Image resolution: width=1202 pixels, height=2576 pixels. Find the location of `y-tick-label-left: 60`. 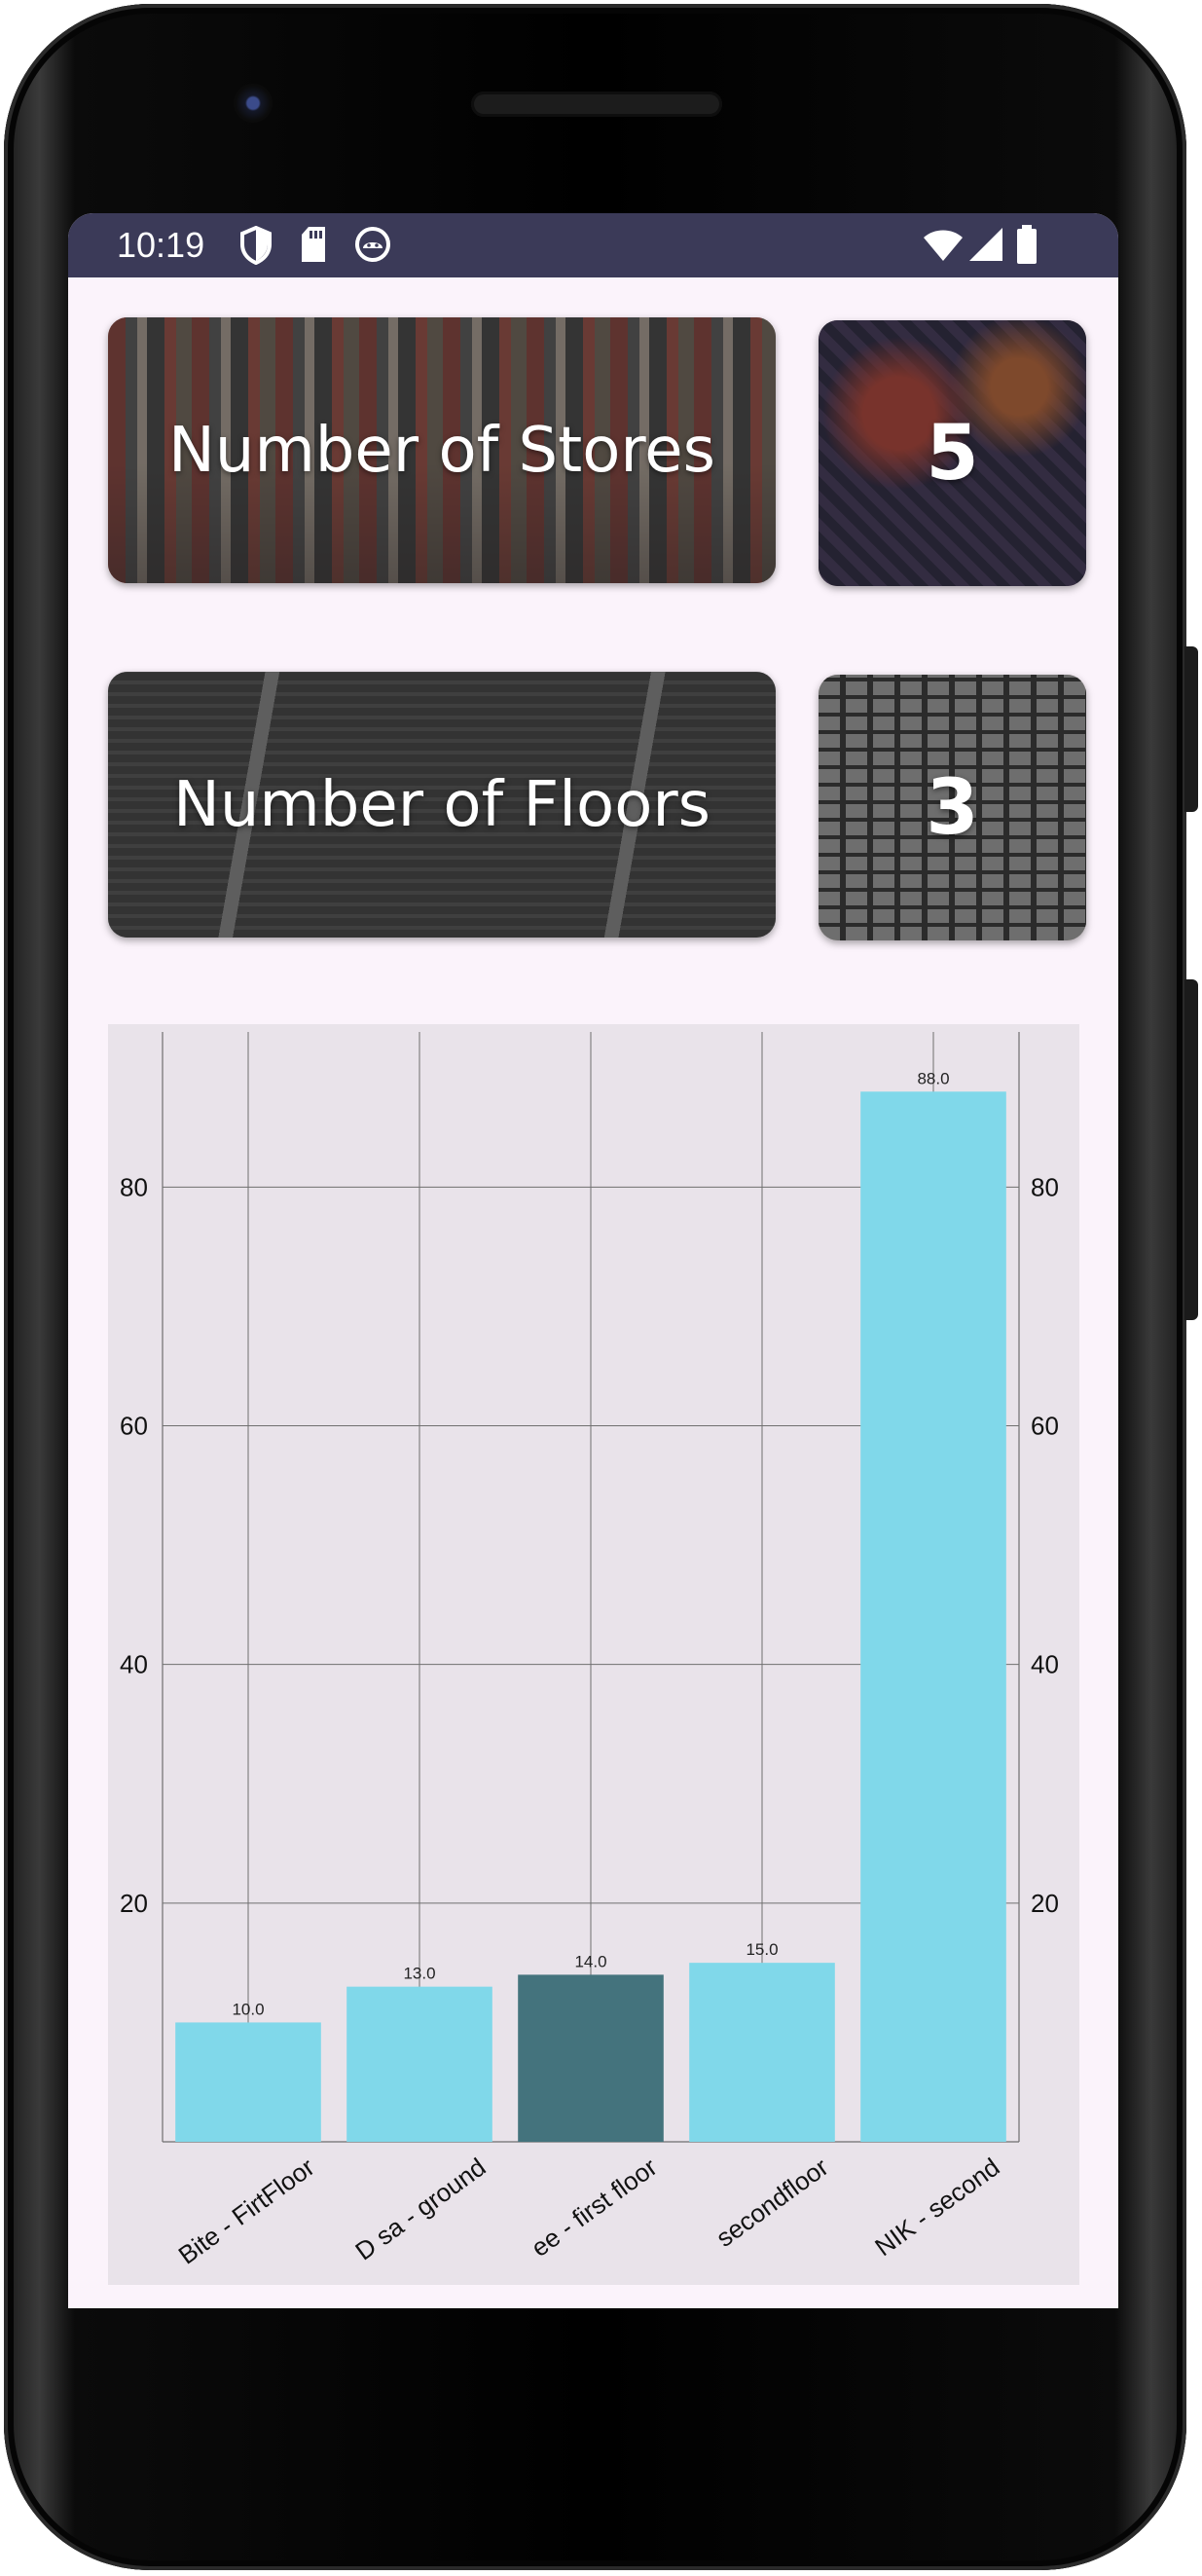

y-tick-label-left: 60 is located at coordinates (134, 1426).